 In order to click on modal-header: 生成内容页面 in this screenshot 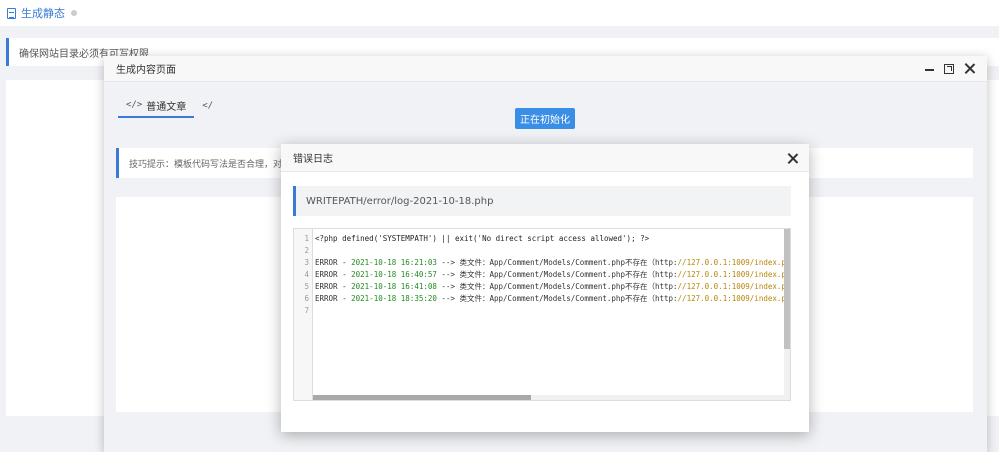, I will do `click(545, 69)`.